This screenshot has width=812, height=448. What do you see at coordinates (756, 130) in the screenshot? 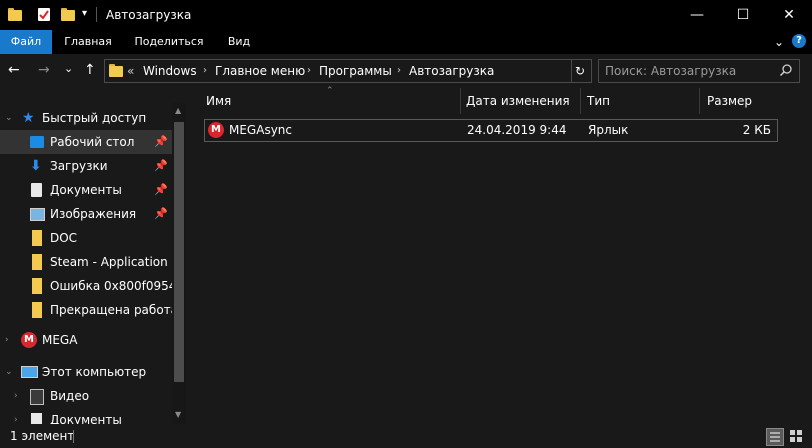
I see `file-size: 2 КБ` at bounding box center [756, 130].